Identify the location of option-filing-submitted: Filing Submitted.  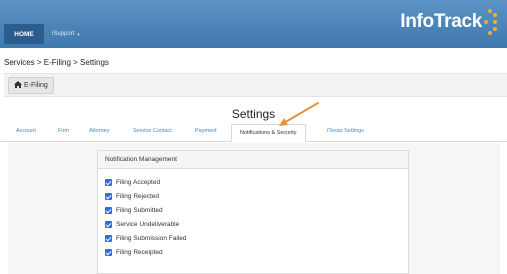
(134, 210).